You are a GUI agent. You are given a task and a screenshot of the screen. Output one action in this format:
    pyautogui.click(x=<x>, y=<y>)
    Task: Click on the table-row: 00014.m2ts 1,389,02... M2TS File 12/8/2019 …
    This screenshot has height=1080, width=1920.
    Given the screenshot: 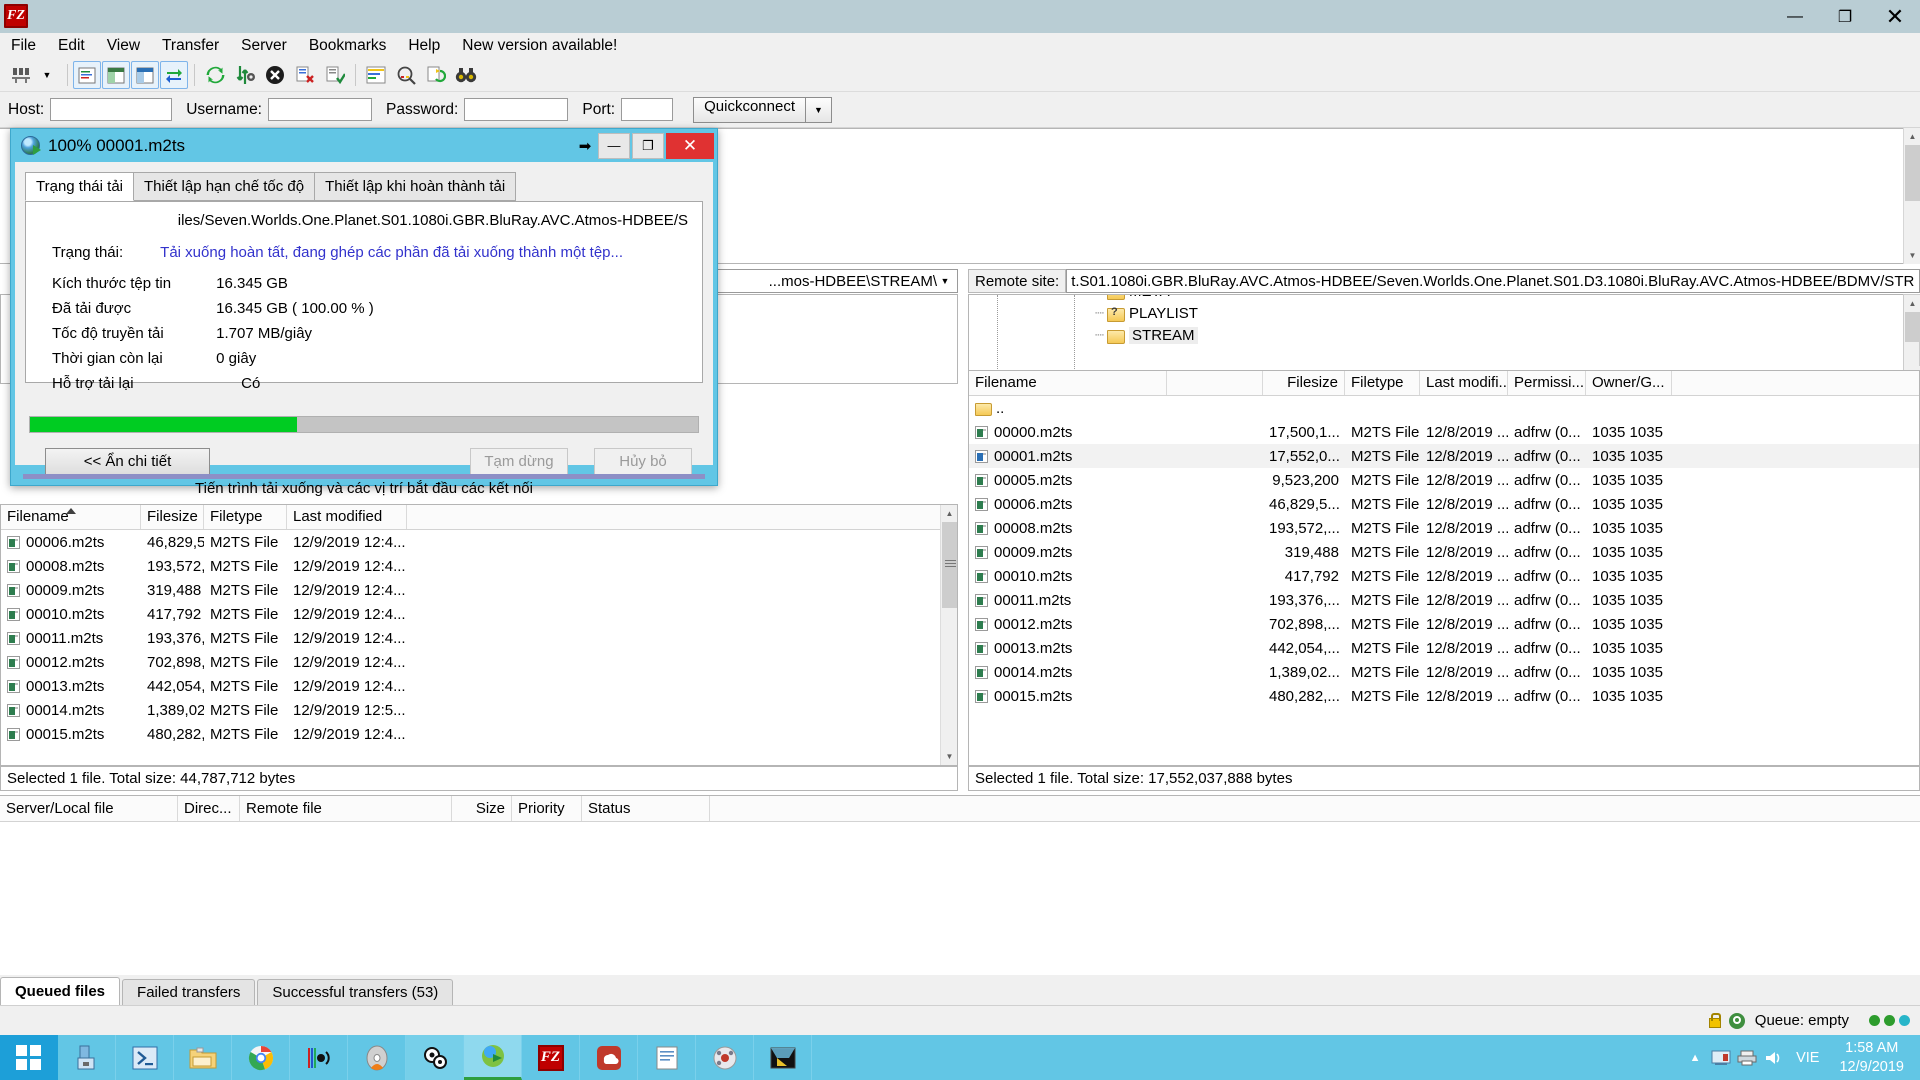 What is the action you would take?
    pyautogui.click(x=1444, y=672)
    